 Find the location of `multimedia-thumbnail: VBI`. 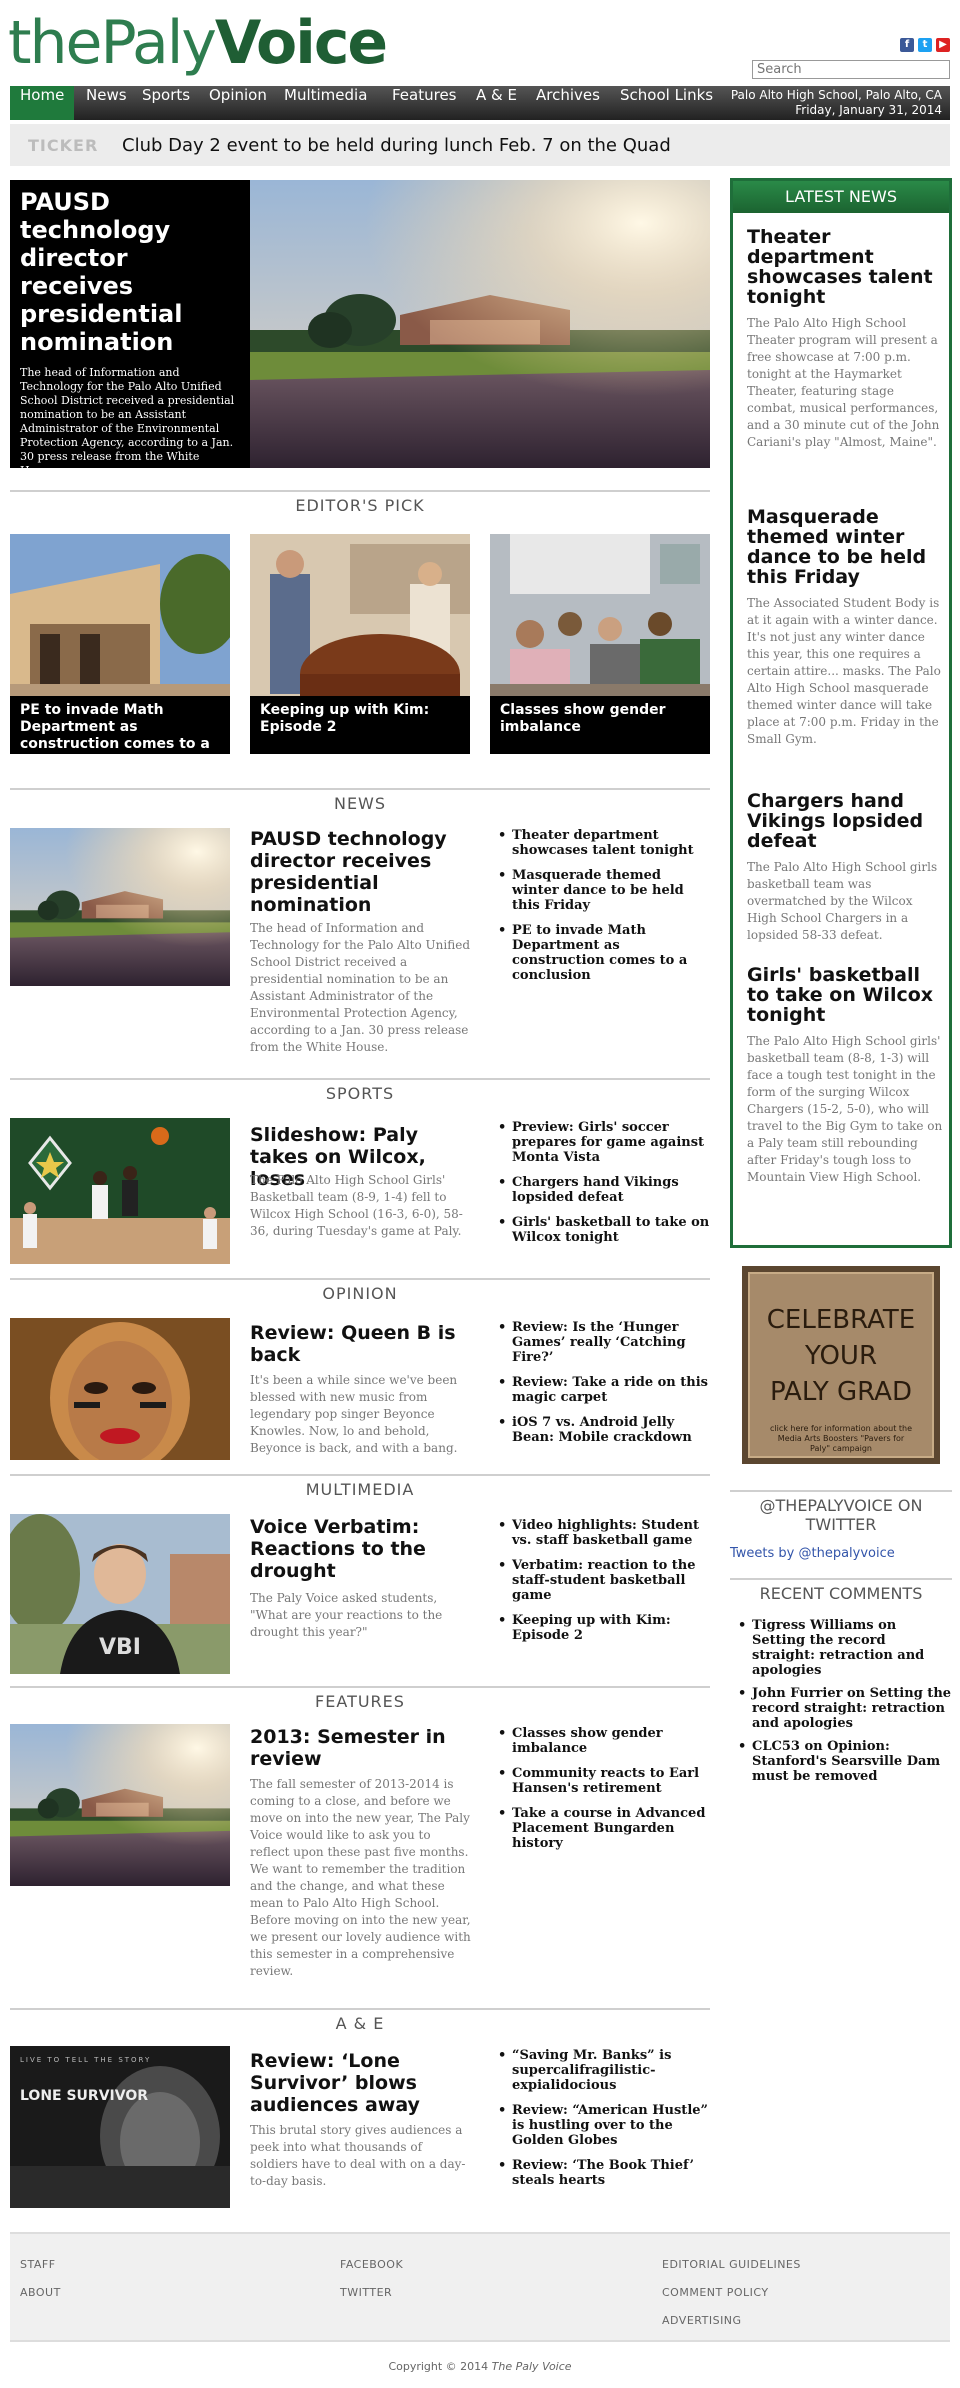

multimedia-thumbnail: VBI is located at coordinates (120, 1594).